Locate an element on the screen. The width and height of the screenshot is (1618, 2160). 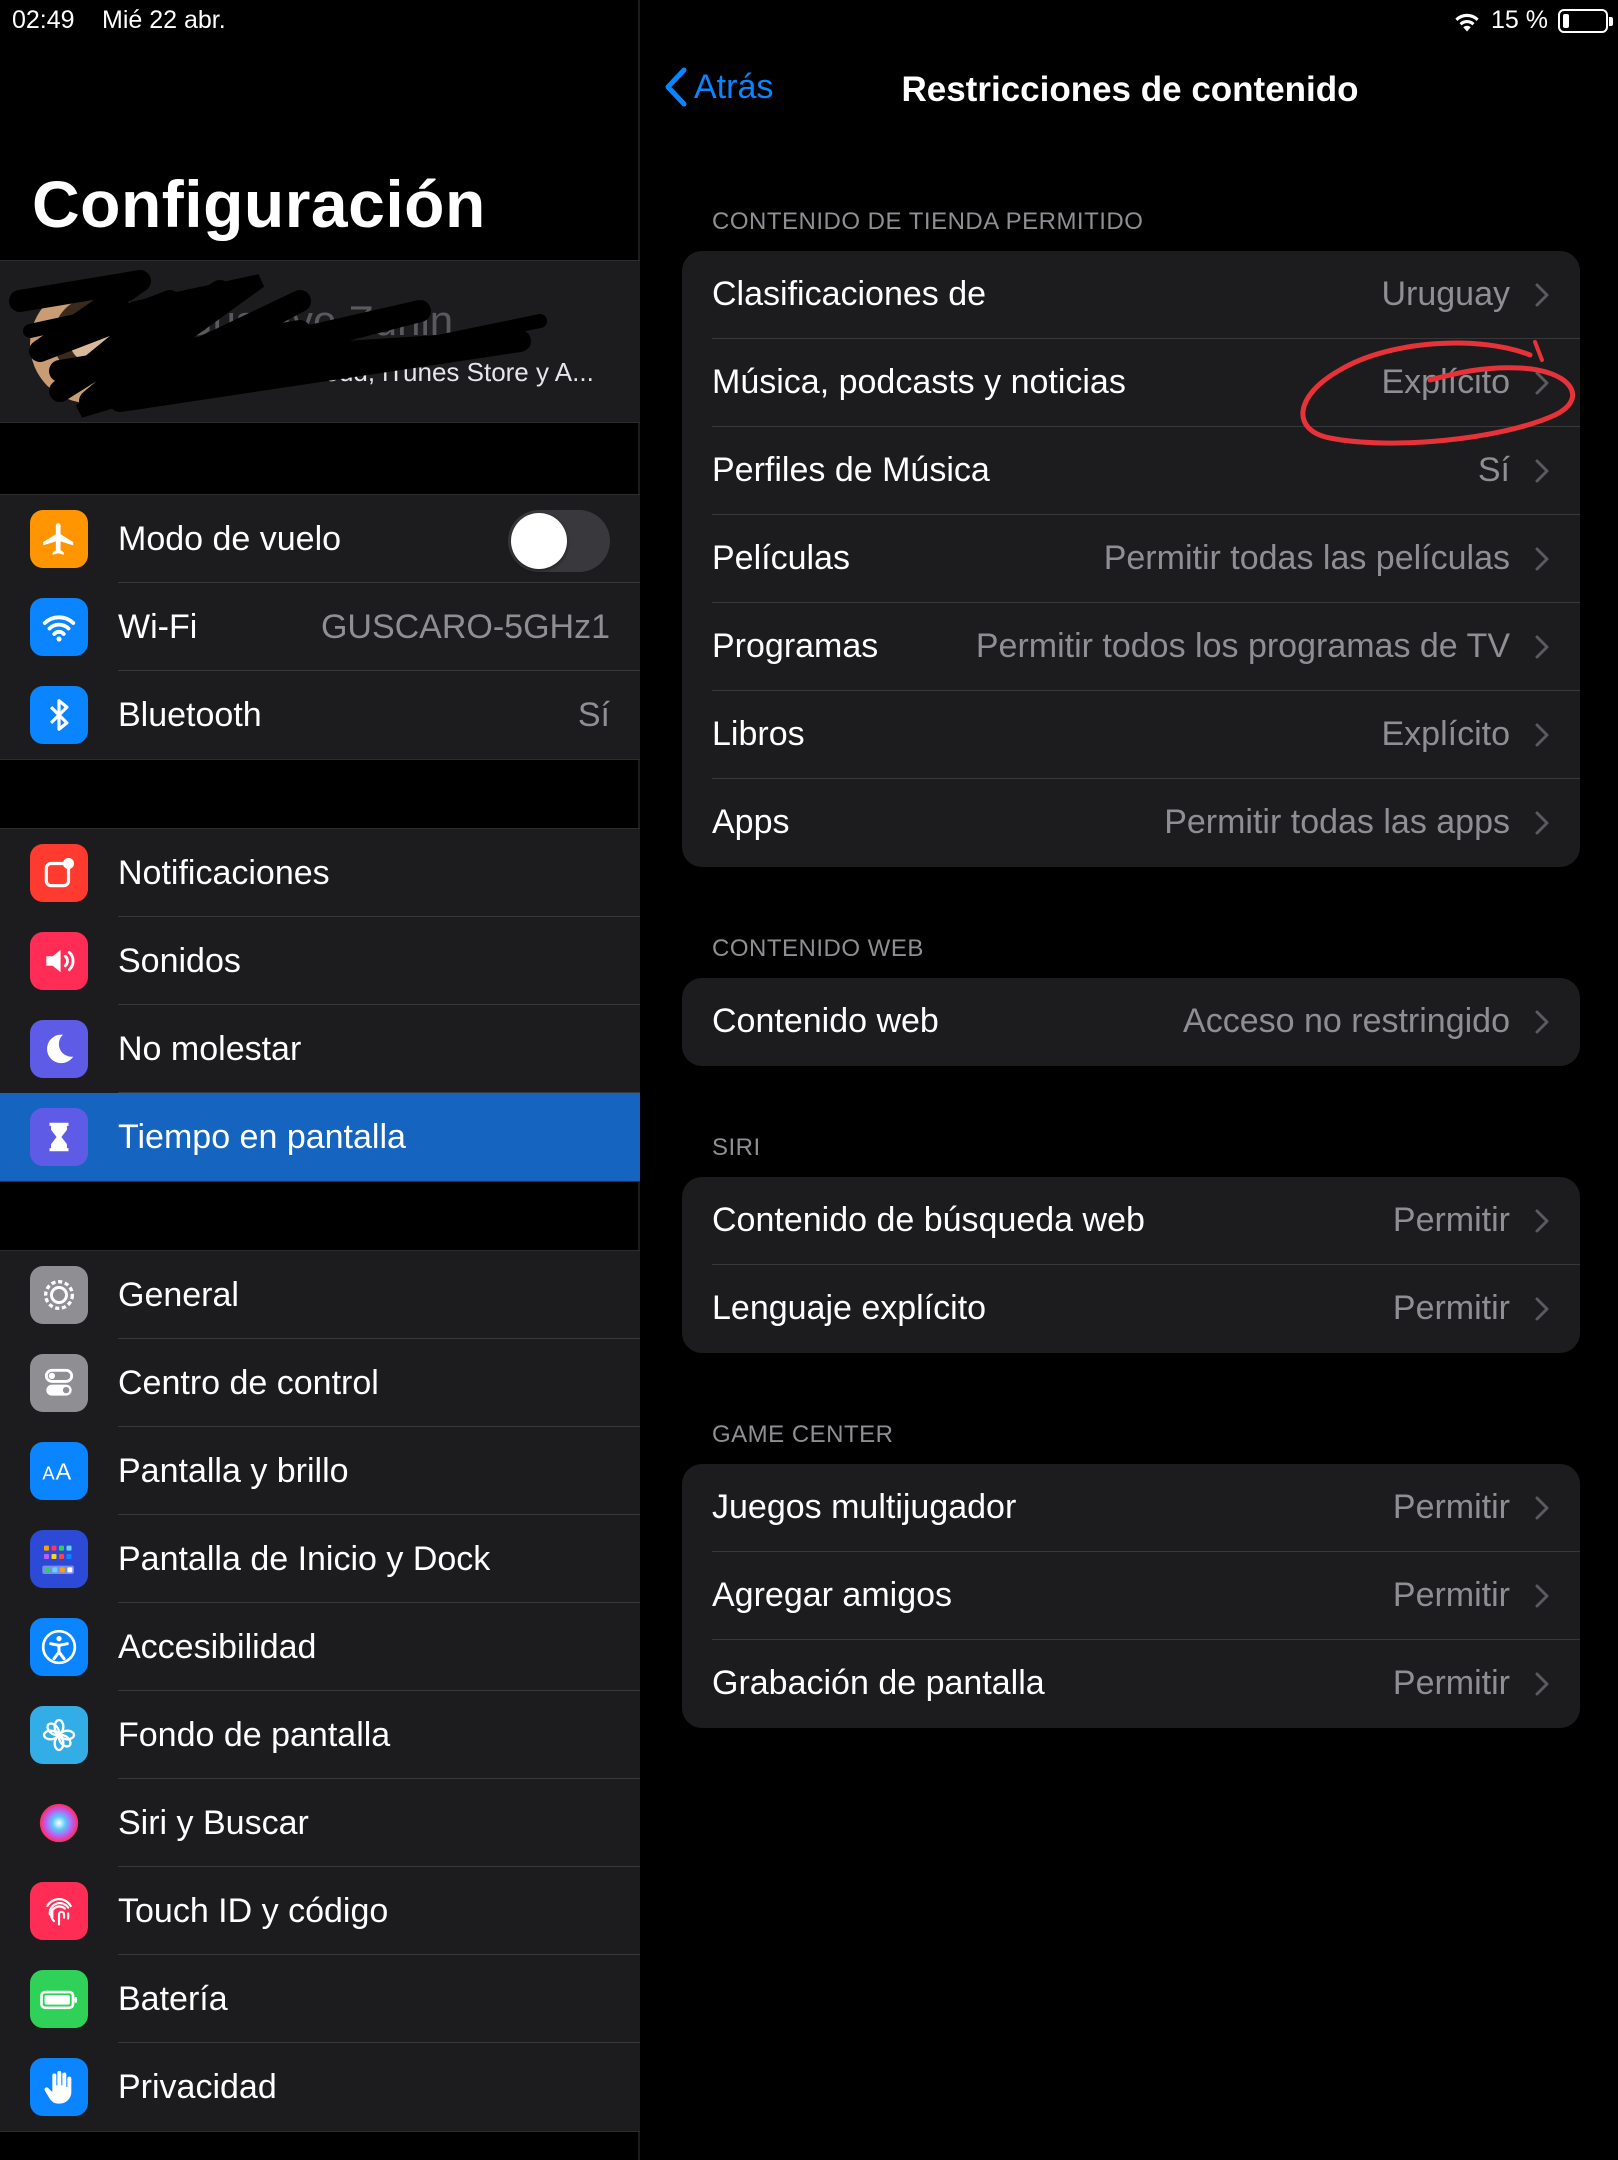
text-size-icon: AA is located at coordinates (59, 1471).